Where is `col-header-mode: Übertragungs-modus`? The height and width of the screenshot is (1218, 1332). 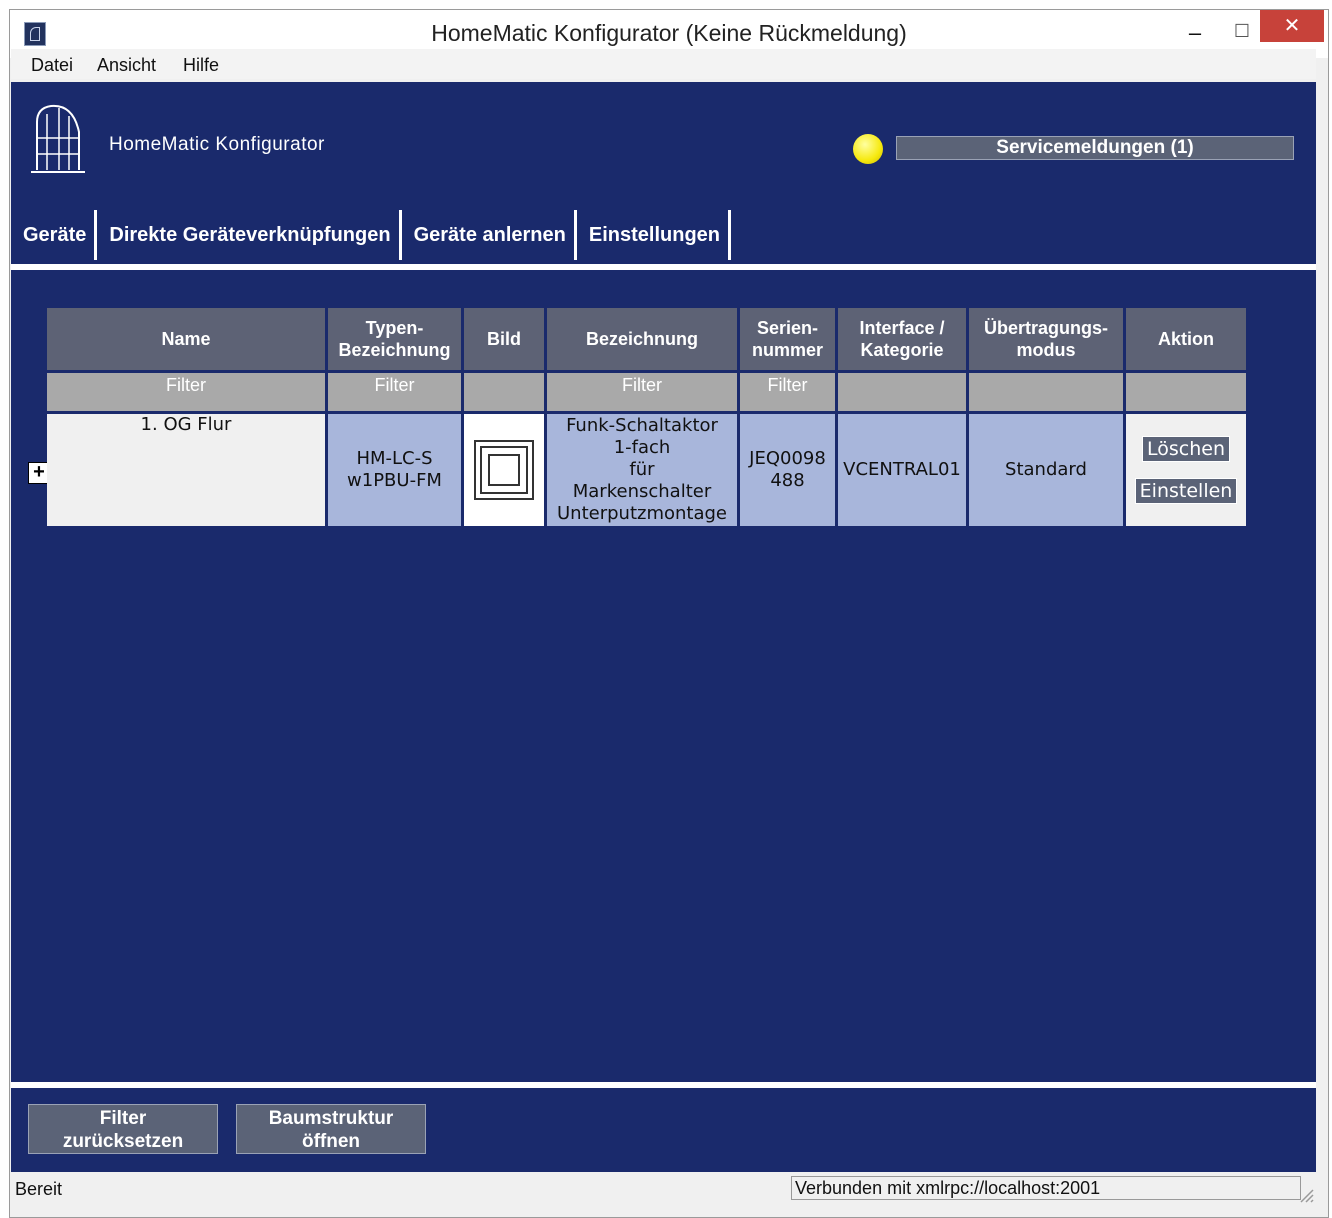
col-header-mode: Übertragungs-modus is located at coordinates (1046, 339).